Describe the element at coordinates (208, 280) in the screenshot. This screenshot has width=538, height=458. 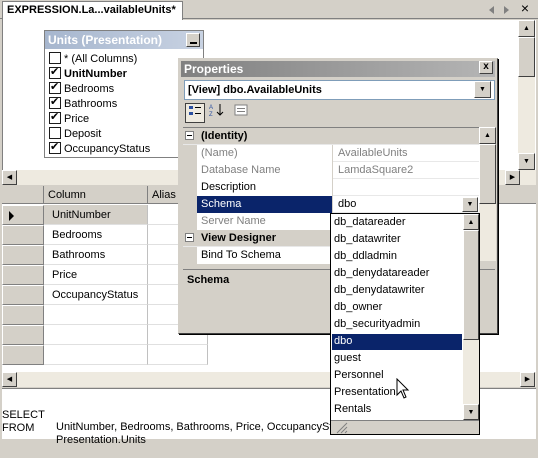
I see `description-title: Schema` at that location.